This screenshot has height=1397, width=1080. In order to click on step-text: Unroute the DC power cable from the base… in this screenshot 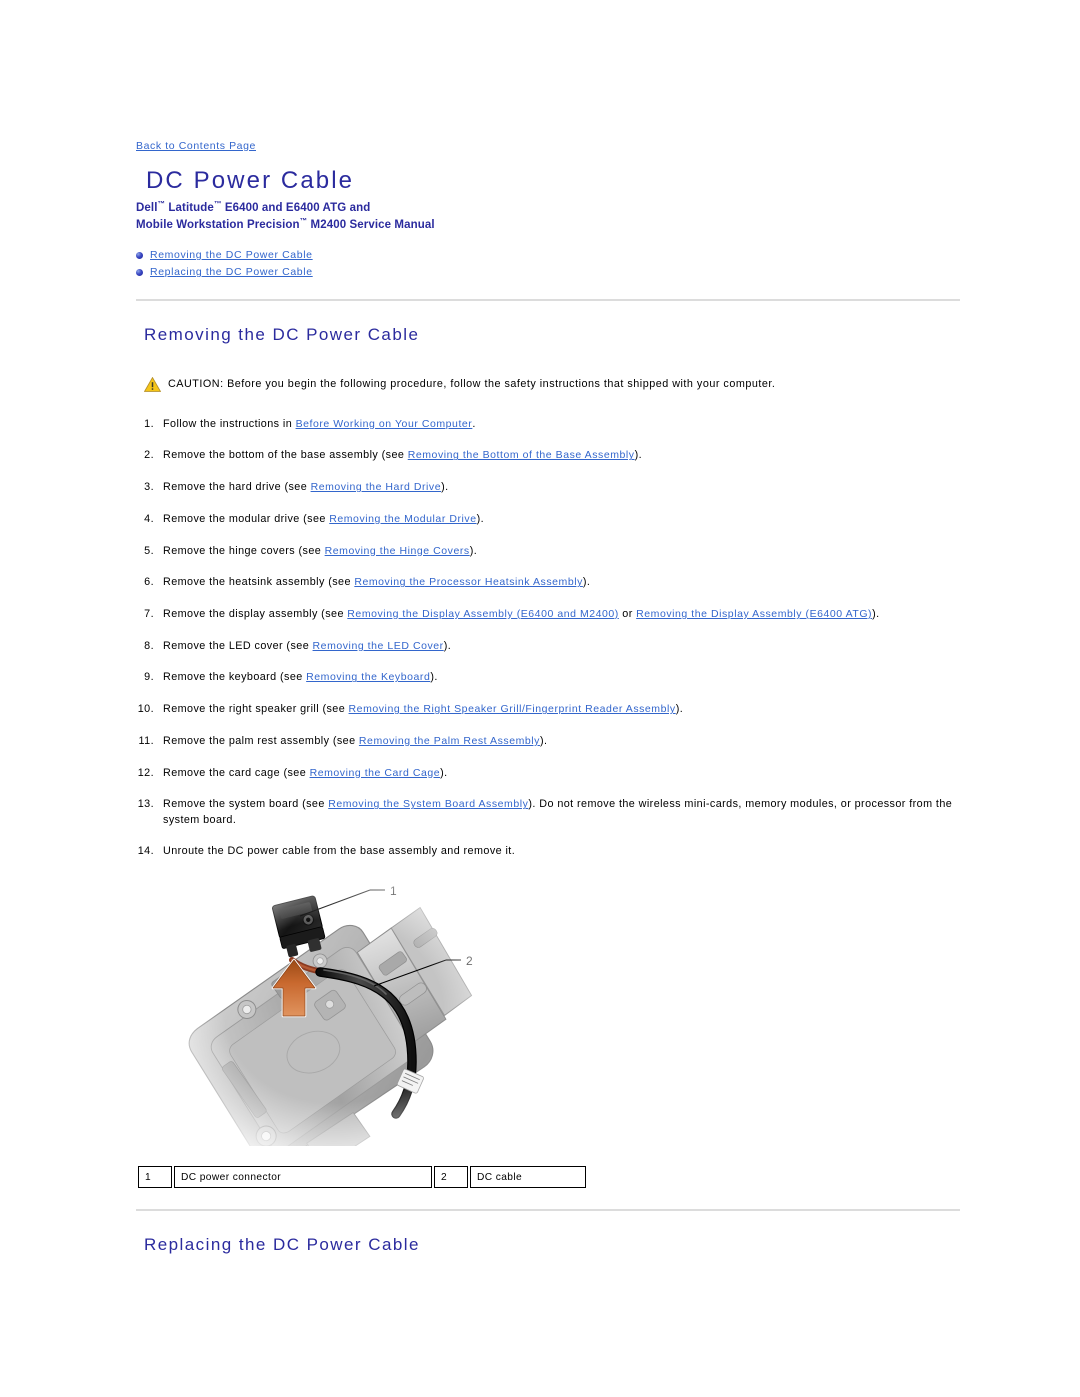, I will do `click(561, 851)`.